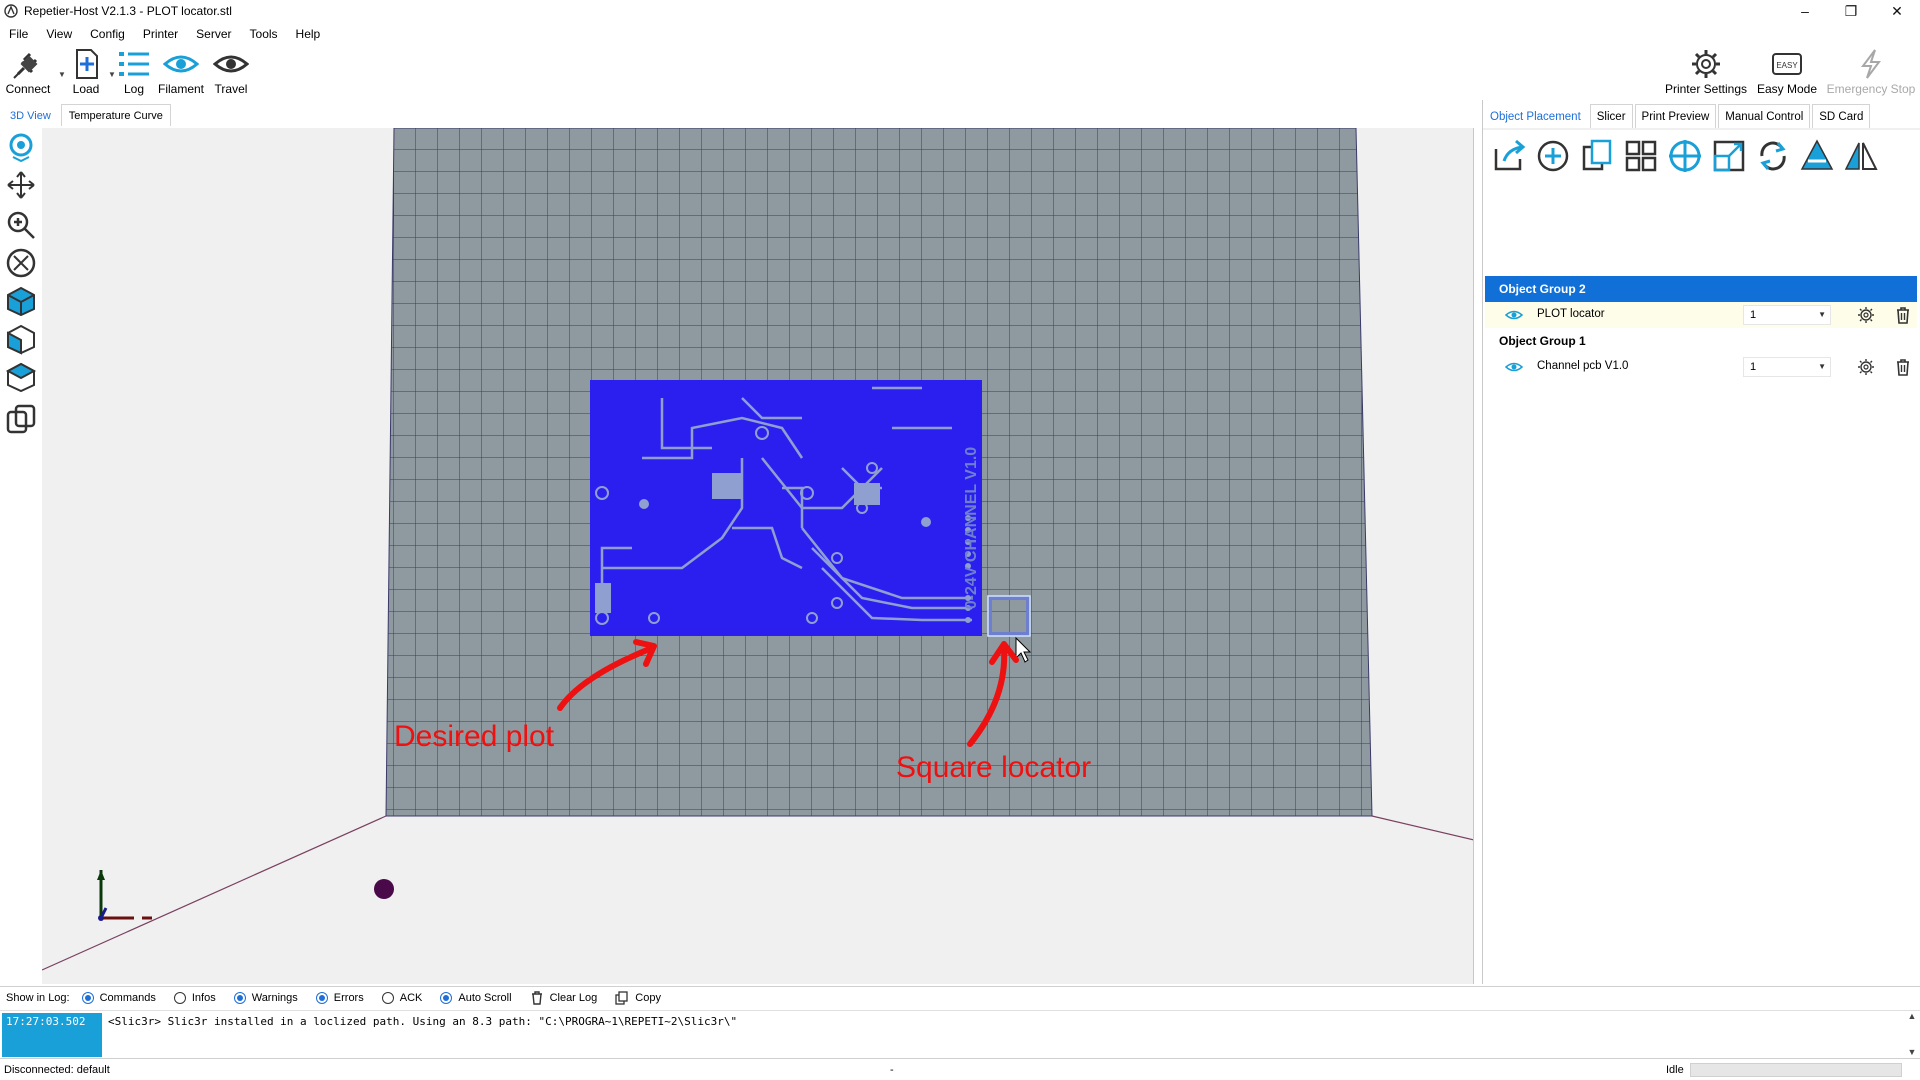  What do you see at coordinates (1701, 341) in the screenshot?
I see `object-group-1: Object Group 1` at bounding box center [1701, 341].